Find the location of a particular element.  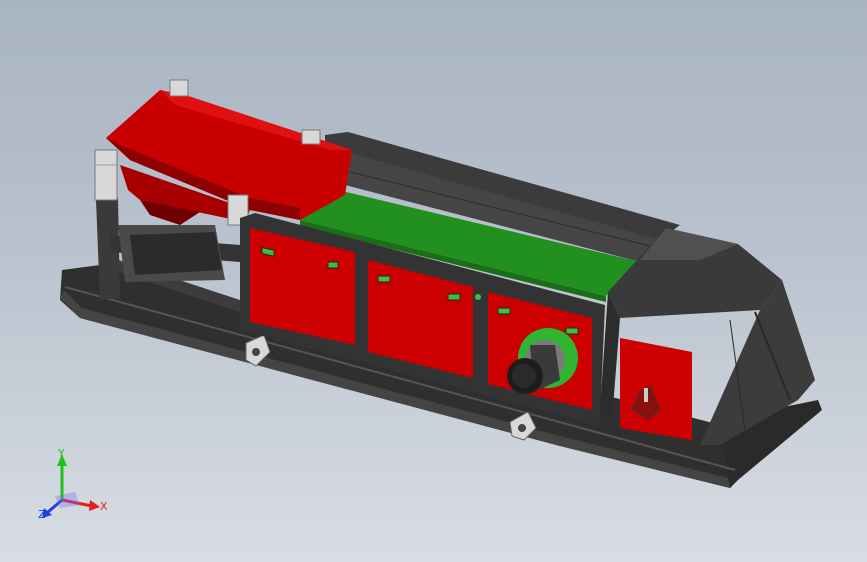

y-axis-label: Y is located at coordinates (61, 453).